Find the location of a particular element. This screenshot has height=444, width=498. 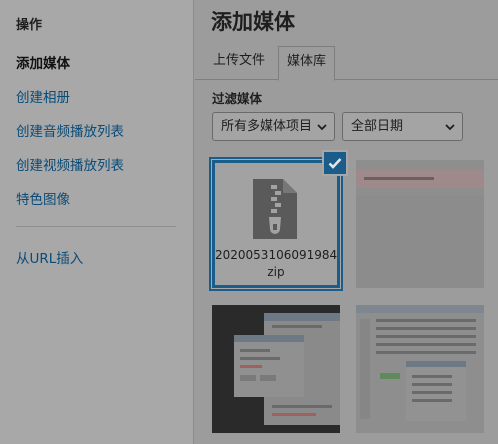

page-title: 添加媒体 is located at coordinates (253, 22).